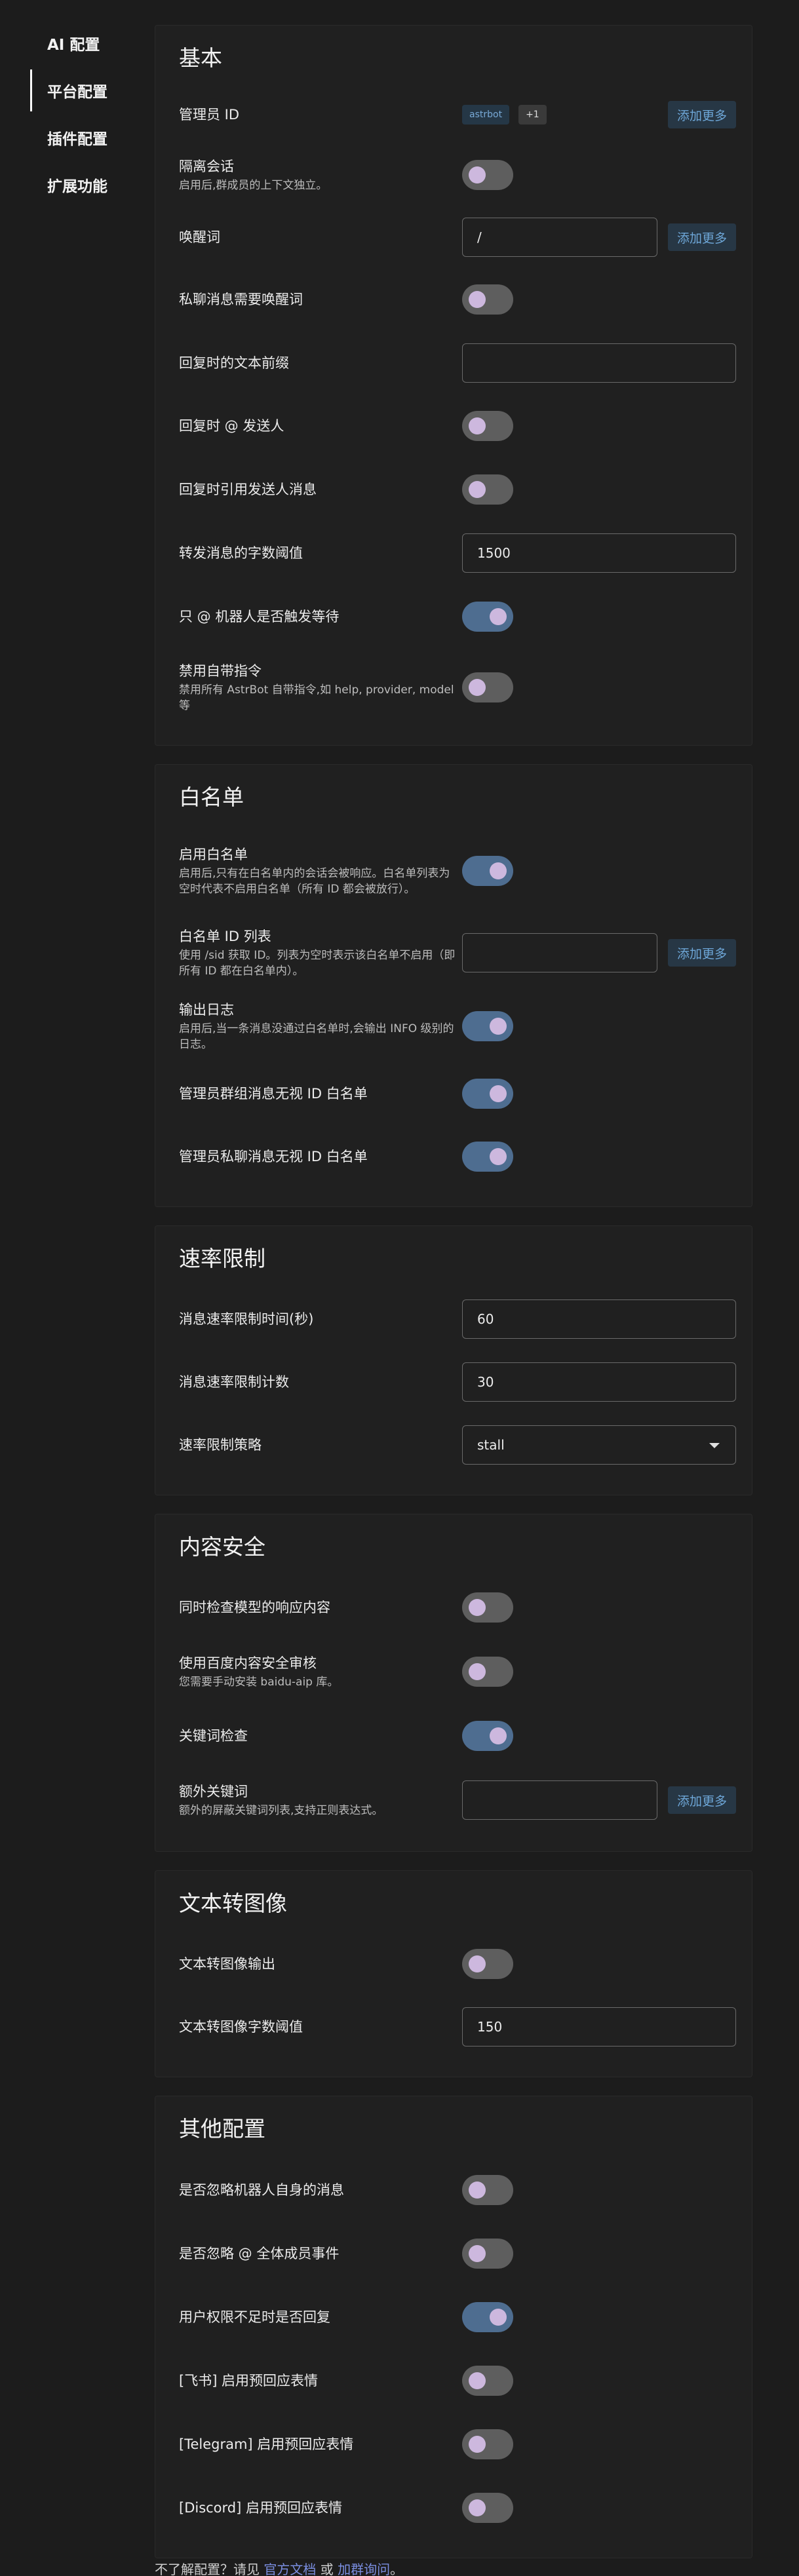  What do you see at coordinates (75, 90) in the screenshot?
I see `nav-platform-config: 平台配置` at bounding box center [75, 90].